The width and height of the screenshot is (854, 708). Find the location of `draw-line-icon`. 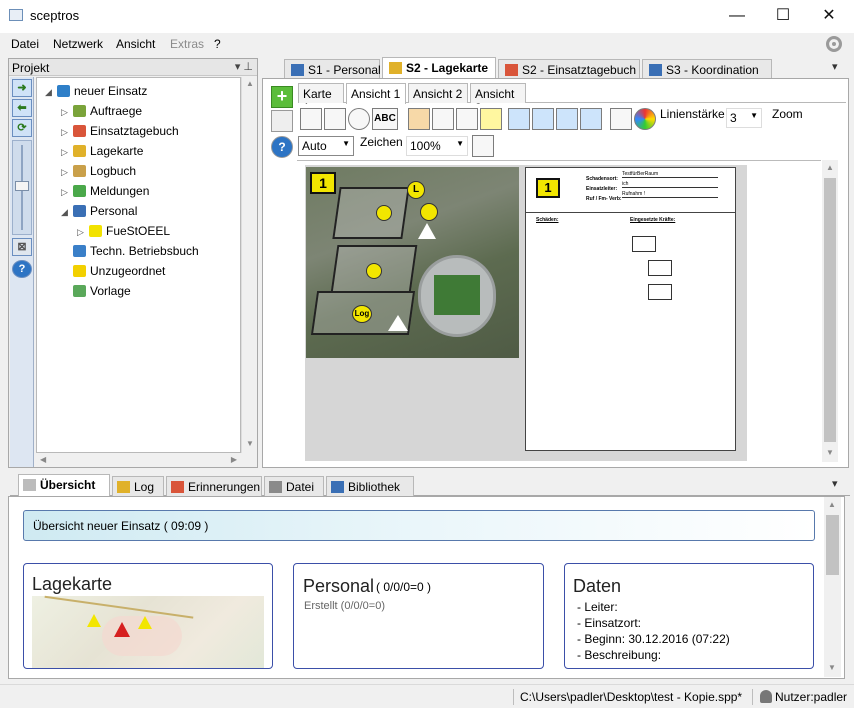

draw-line-icon is located at coordinates (311, 119).